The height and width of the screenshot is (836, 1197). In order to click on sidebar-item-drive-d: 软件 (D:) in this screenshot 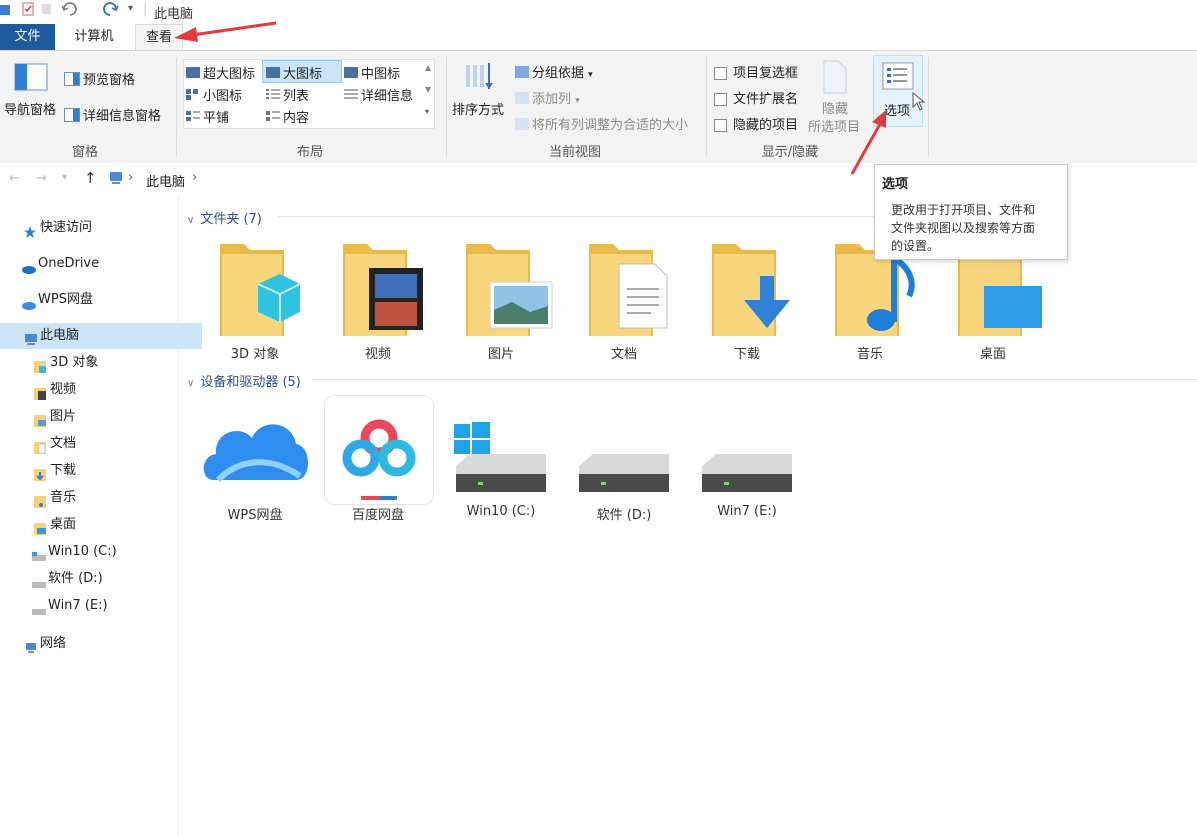, I will do `click(105, 579)`.